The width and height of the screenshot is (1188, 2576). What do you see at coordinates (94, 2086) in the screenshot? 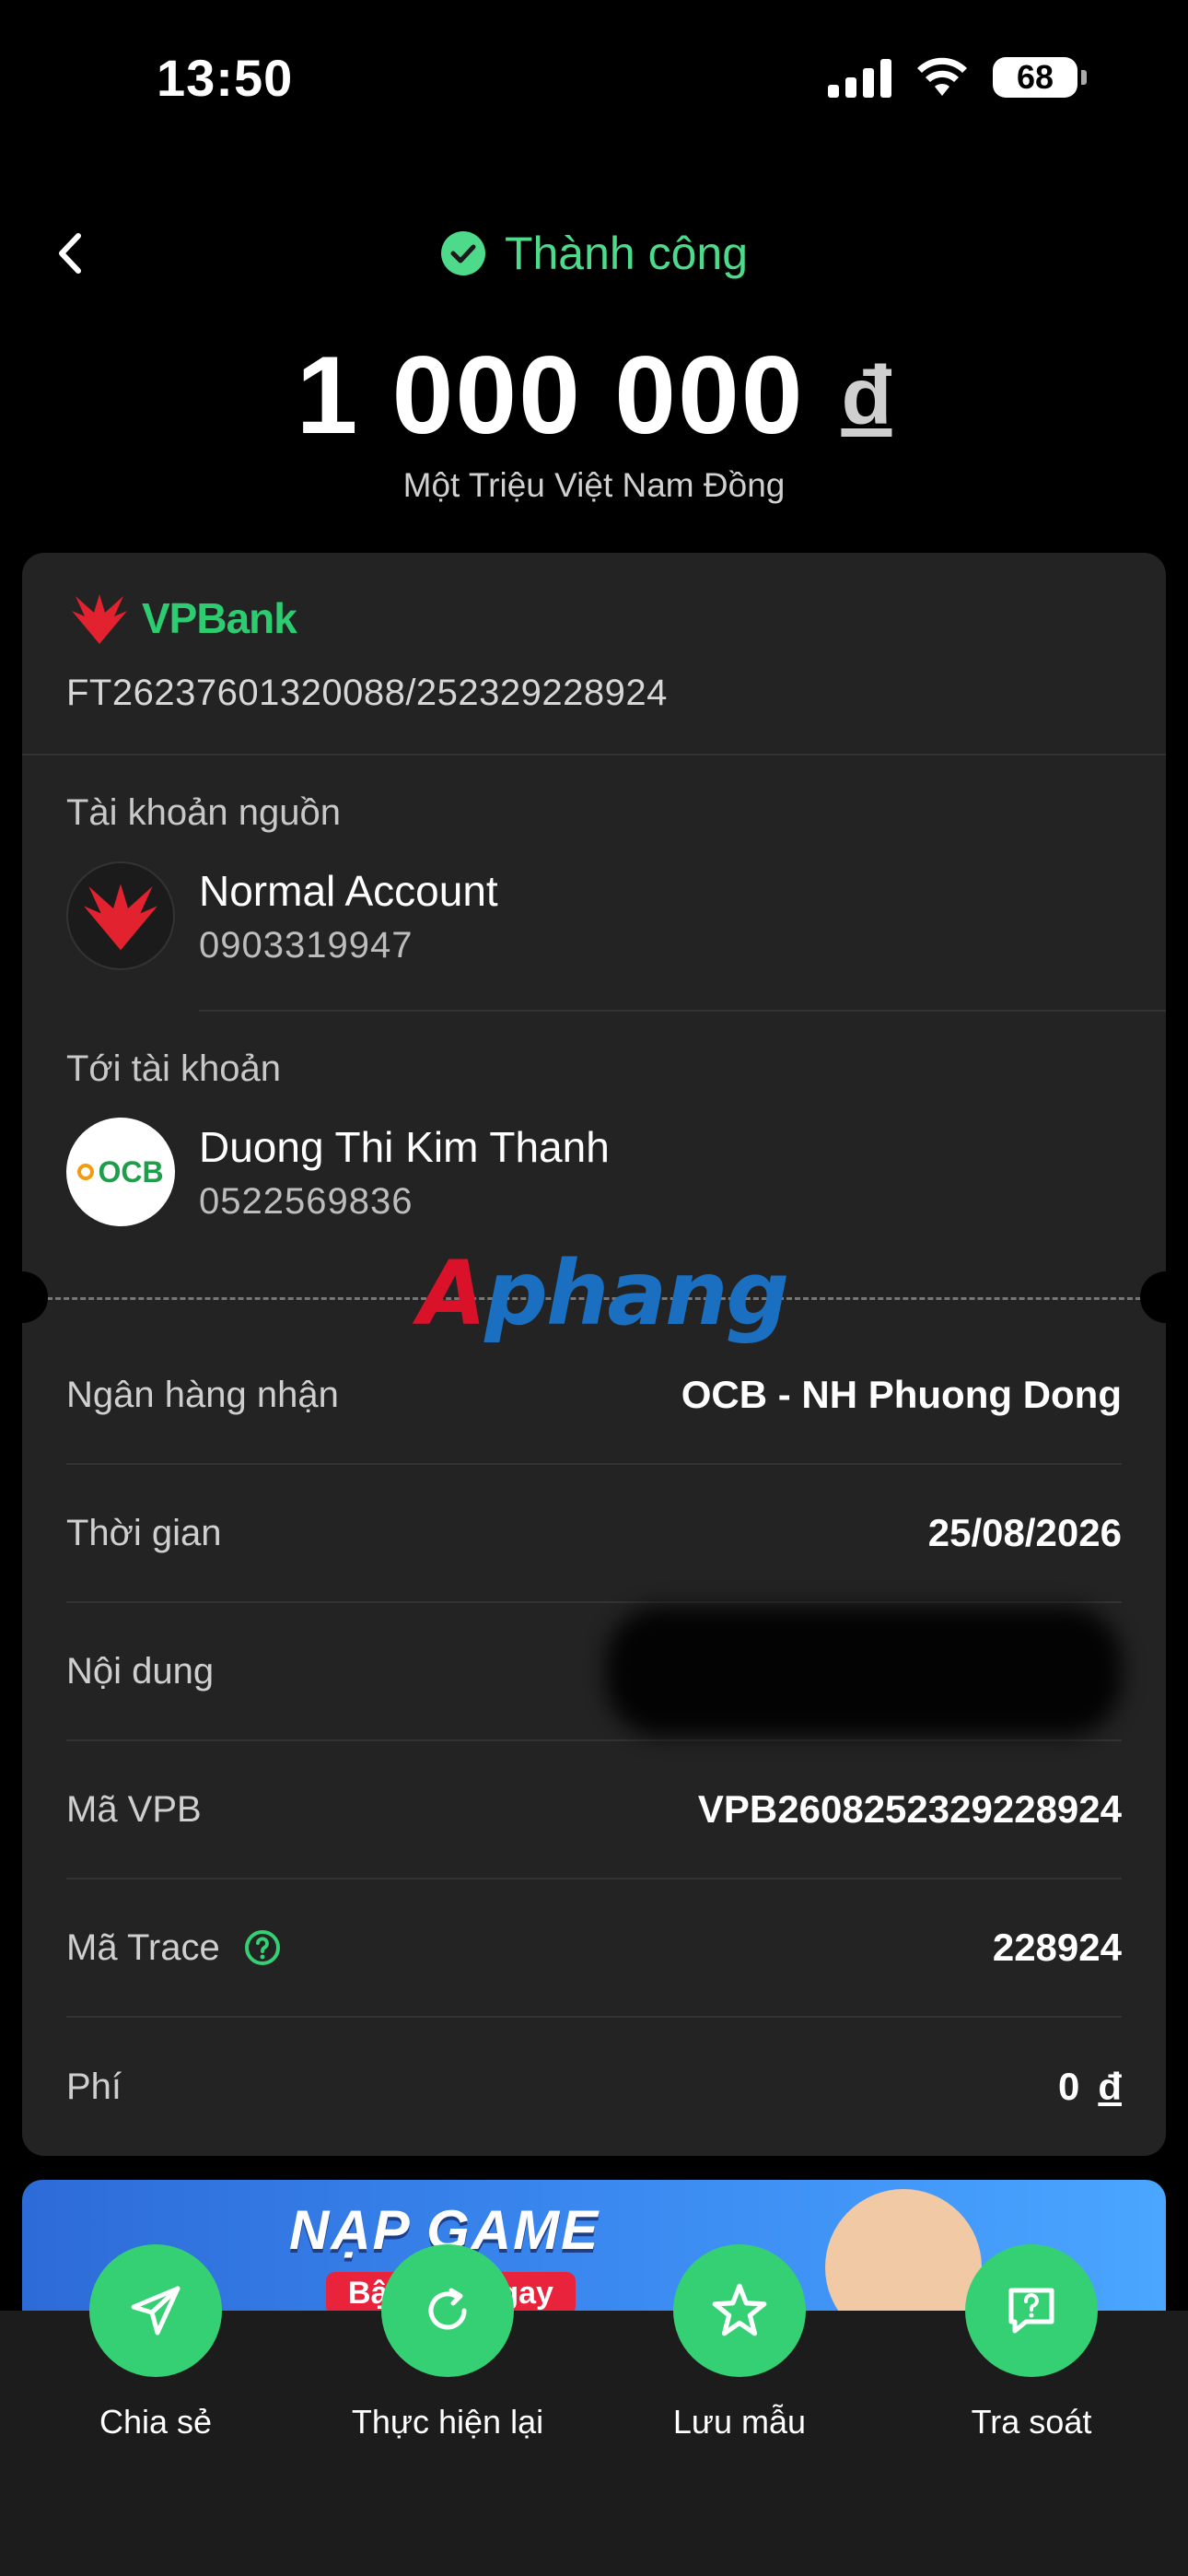
I see `row-label: Phí` at bounding box center [94, 2086].